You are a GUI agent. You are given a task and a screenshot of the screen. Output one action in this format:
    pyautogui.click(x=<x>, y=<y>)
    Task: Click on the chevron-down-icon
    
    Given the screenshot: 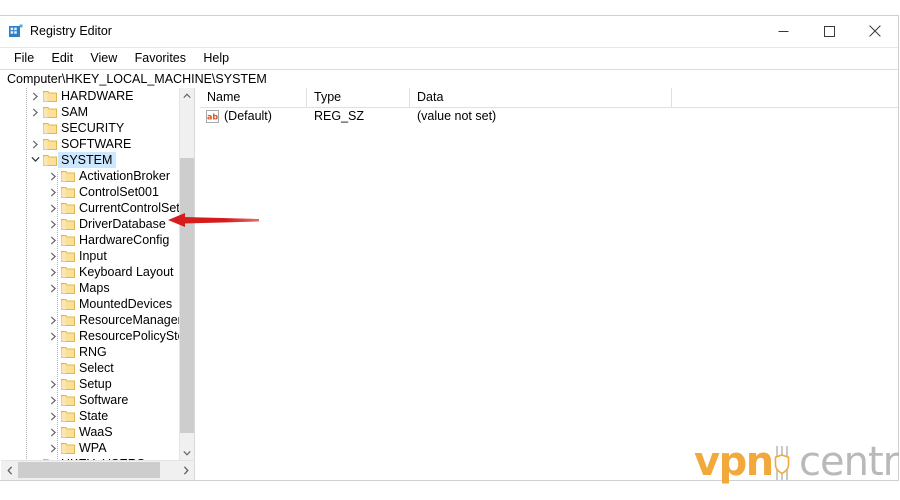 What is the action you would take?
    pyautogui.click(x=35, y=160)
    